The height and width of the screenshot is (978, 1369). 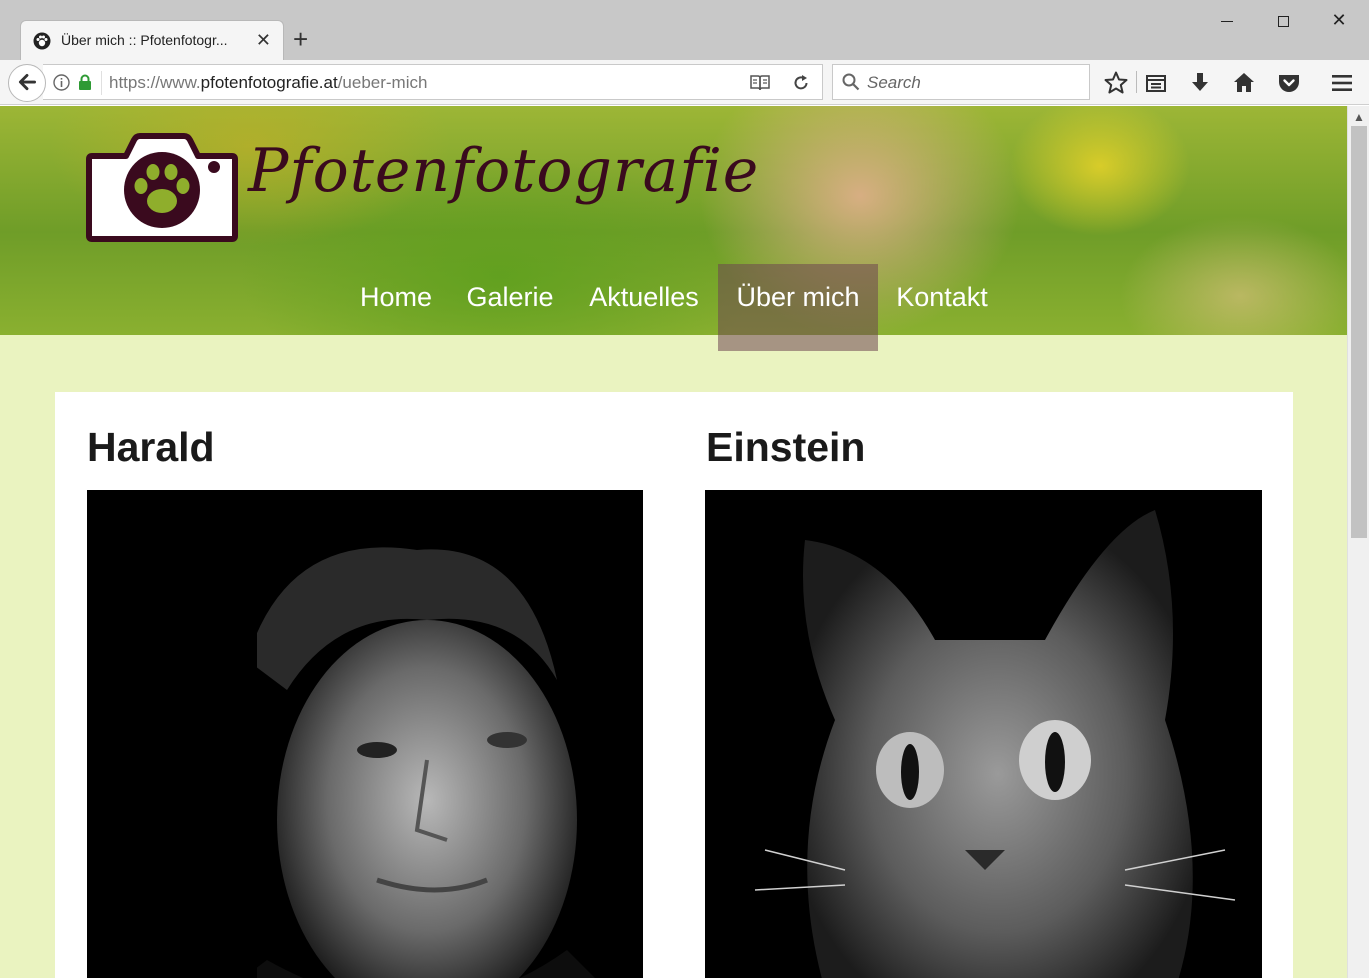 What do you see at coordinates (760, 83) in the screenshot?
I see `reader-view-icon` at bounding box center [760, 83].